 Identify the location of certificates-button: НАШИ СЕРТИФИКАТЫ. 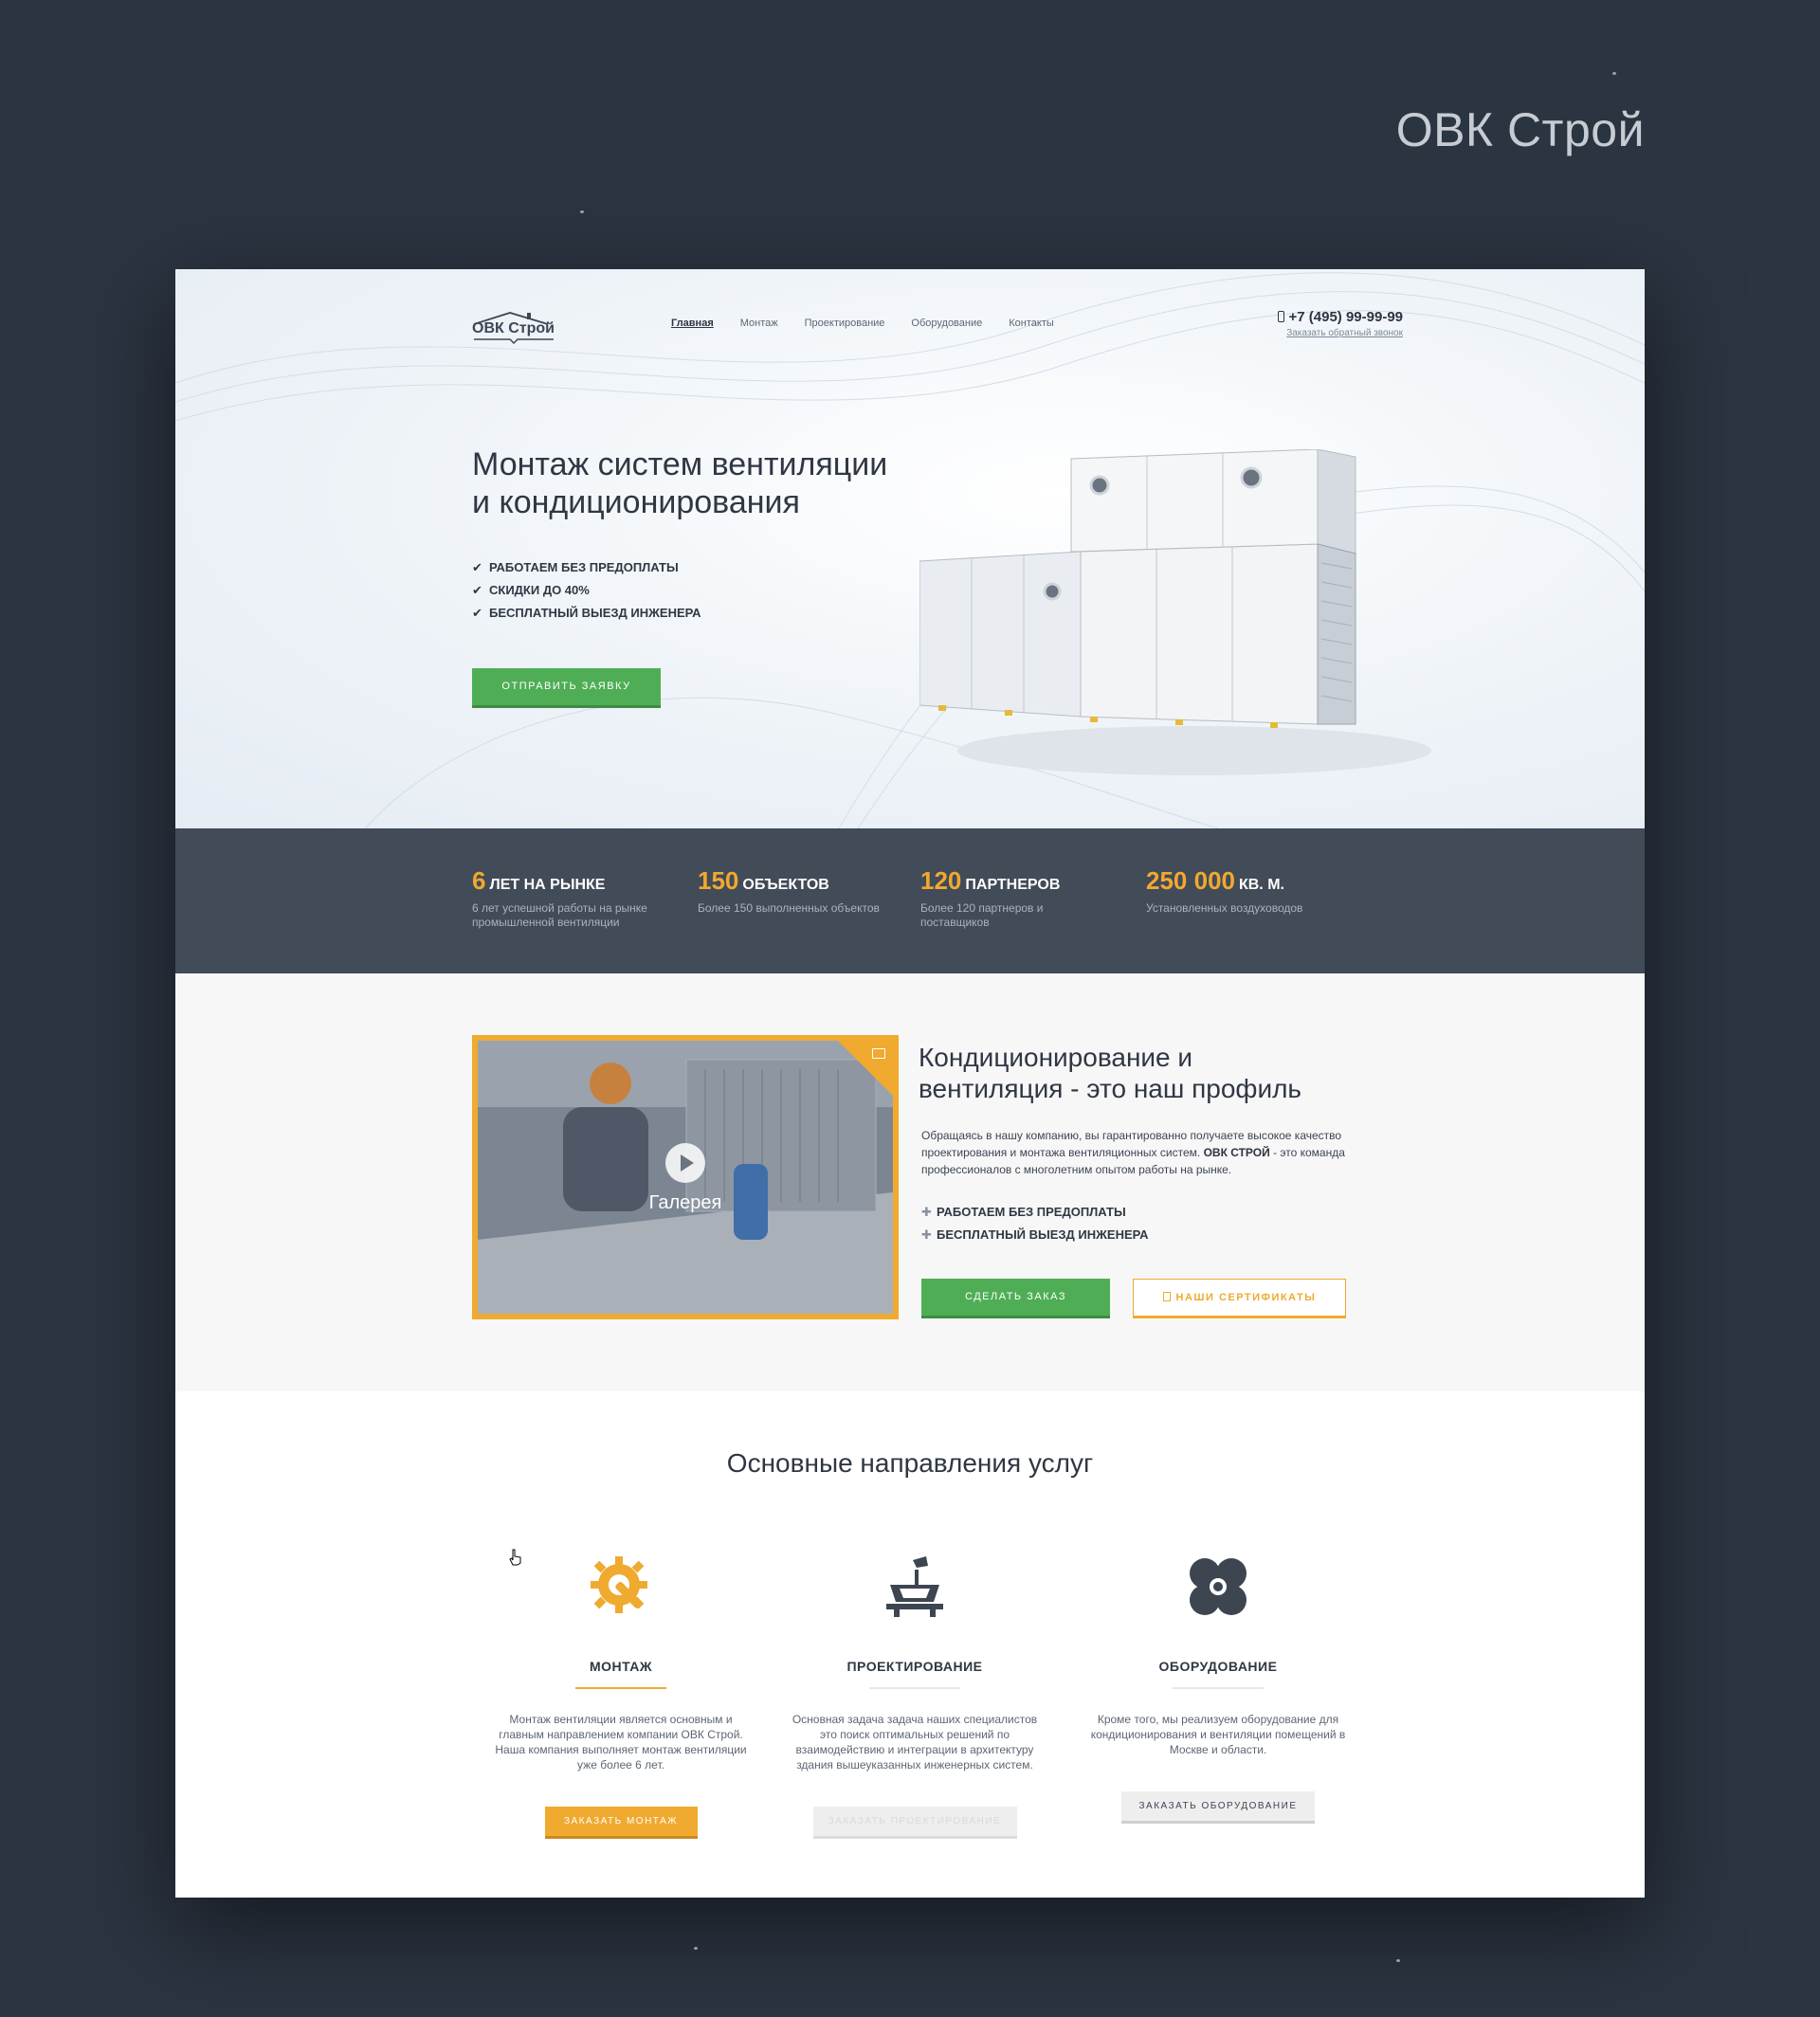
(1239, 1299).